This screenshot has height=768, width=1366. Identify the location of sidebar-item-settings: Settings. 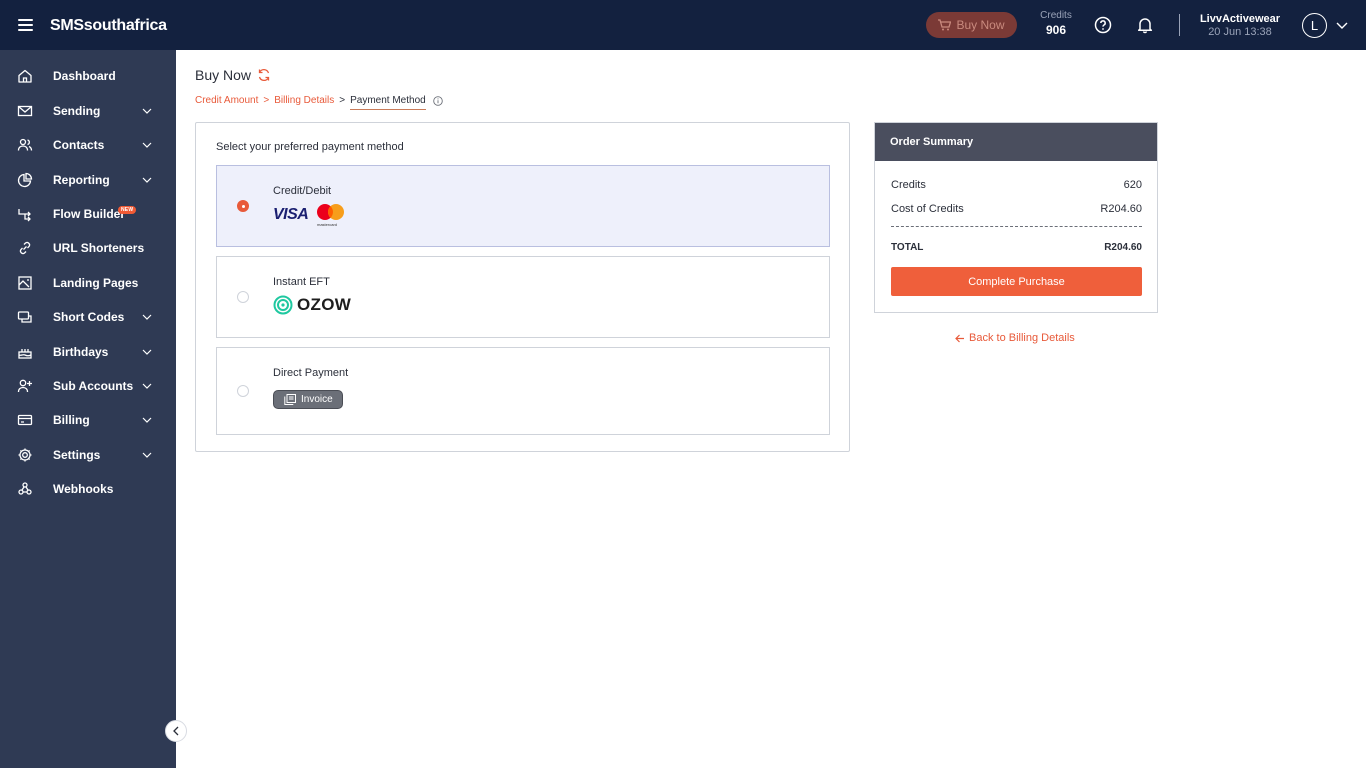
(88, 455).